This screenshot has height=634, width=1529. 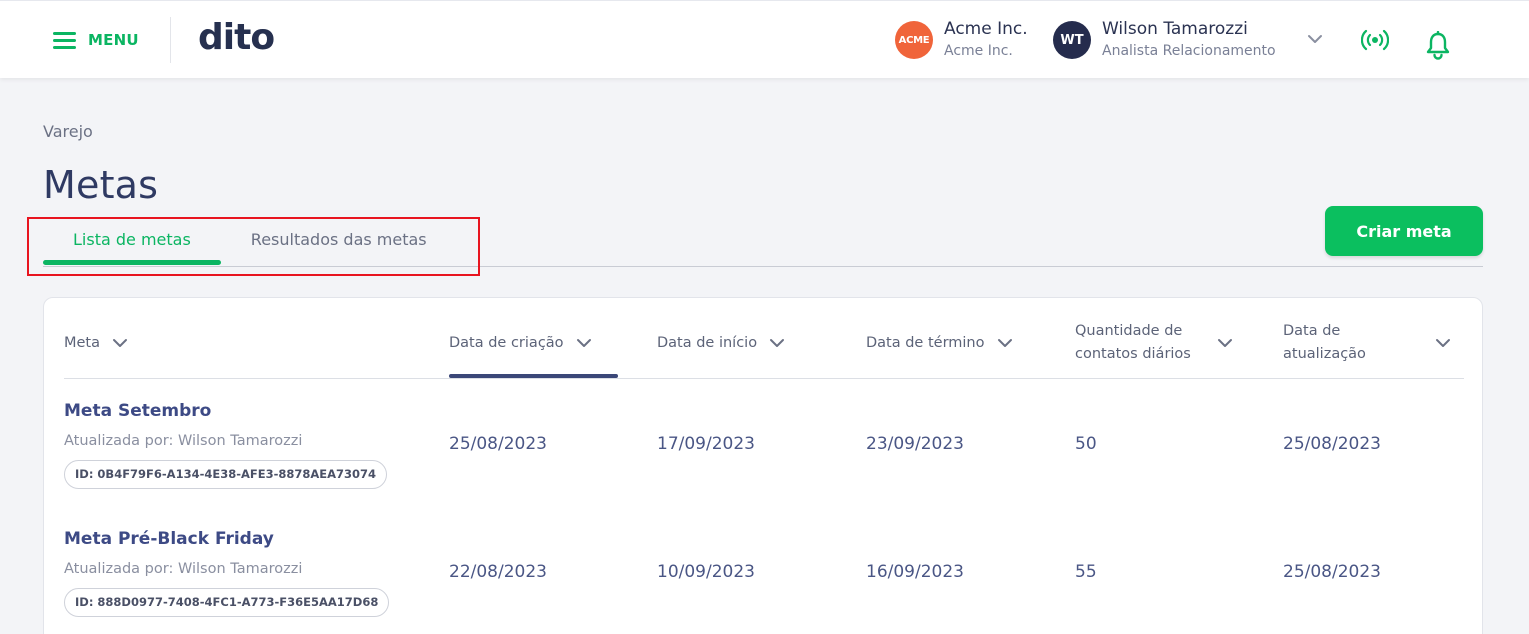 I want to click on cell-daily-contacts: 55, so click(x=1086, y=572).